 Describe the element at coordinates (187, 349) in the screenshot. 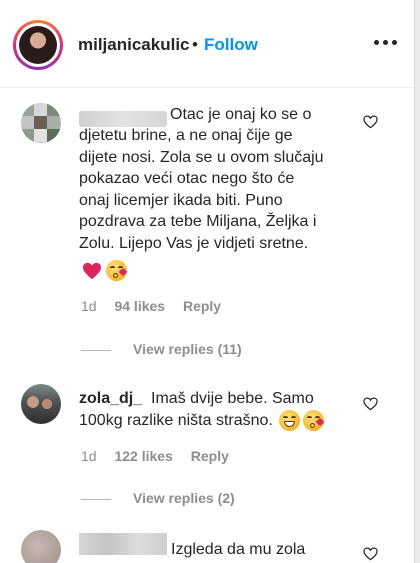

I see `view-replies-label: View replies (11)` at that location.